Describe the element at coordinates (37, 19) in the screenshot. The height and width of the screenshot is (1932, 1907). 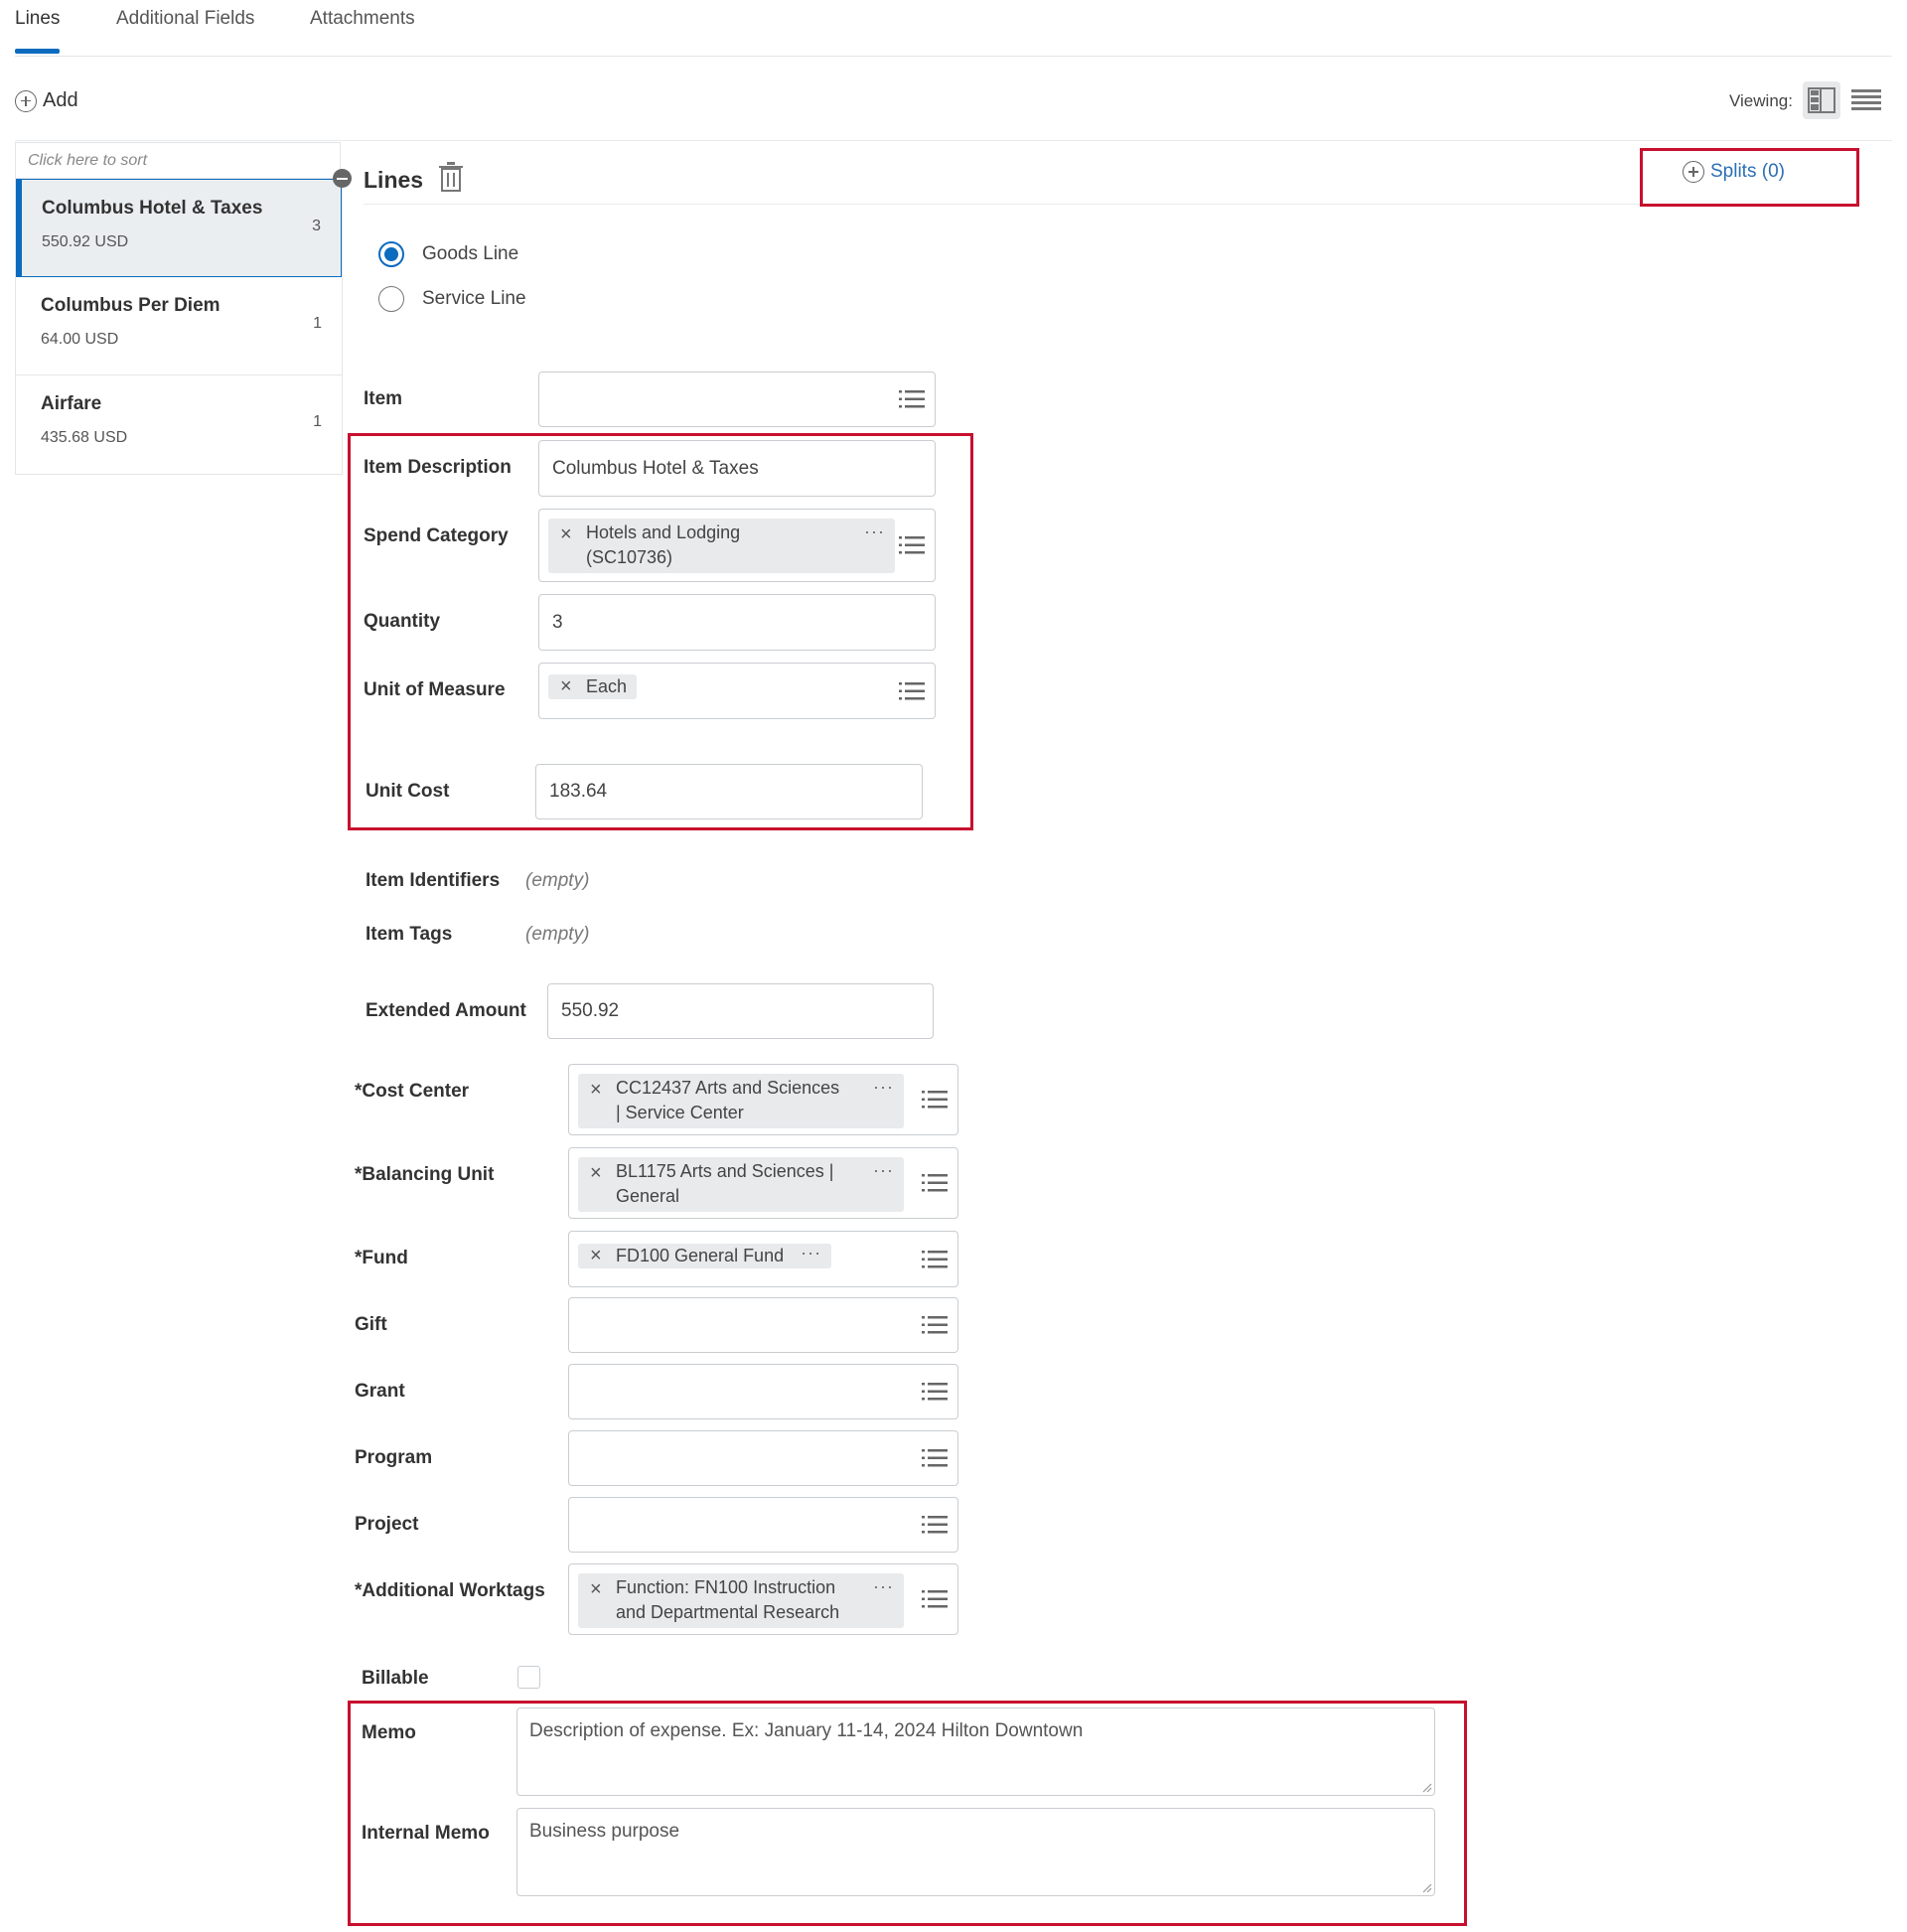
I see `tab-lines: Lines` at that location.